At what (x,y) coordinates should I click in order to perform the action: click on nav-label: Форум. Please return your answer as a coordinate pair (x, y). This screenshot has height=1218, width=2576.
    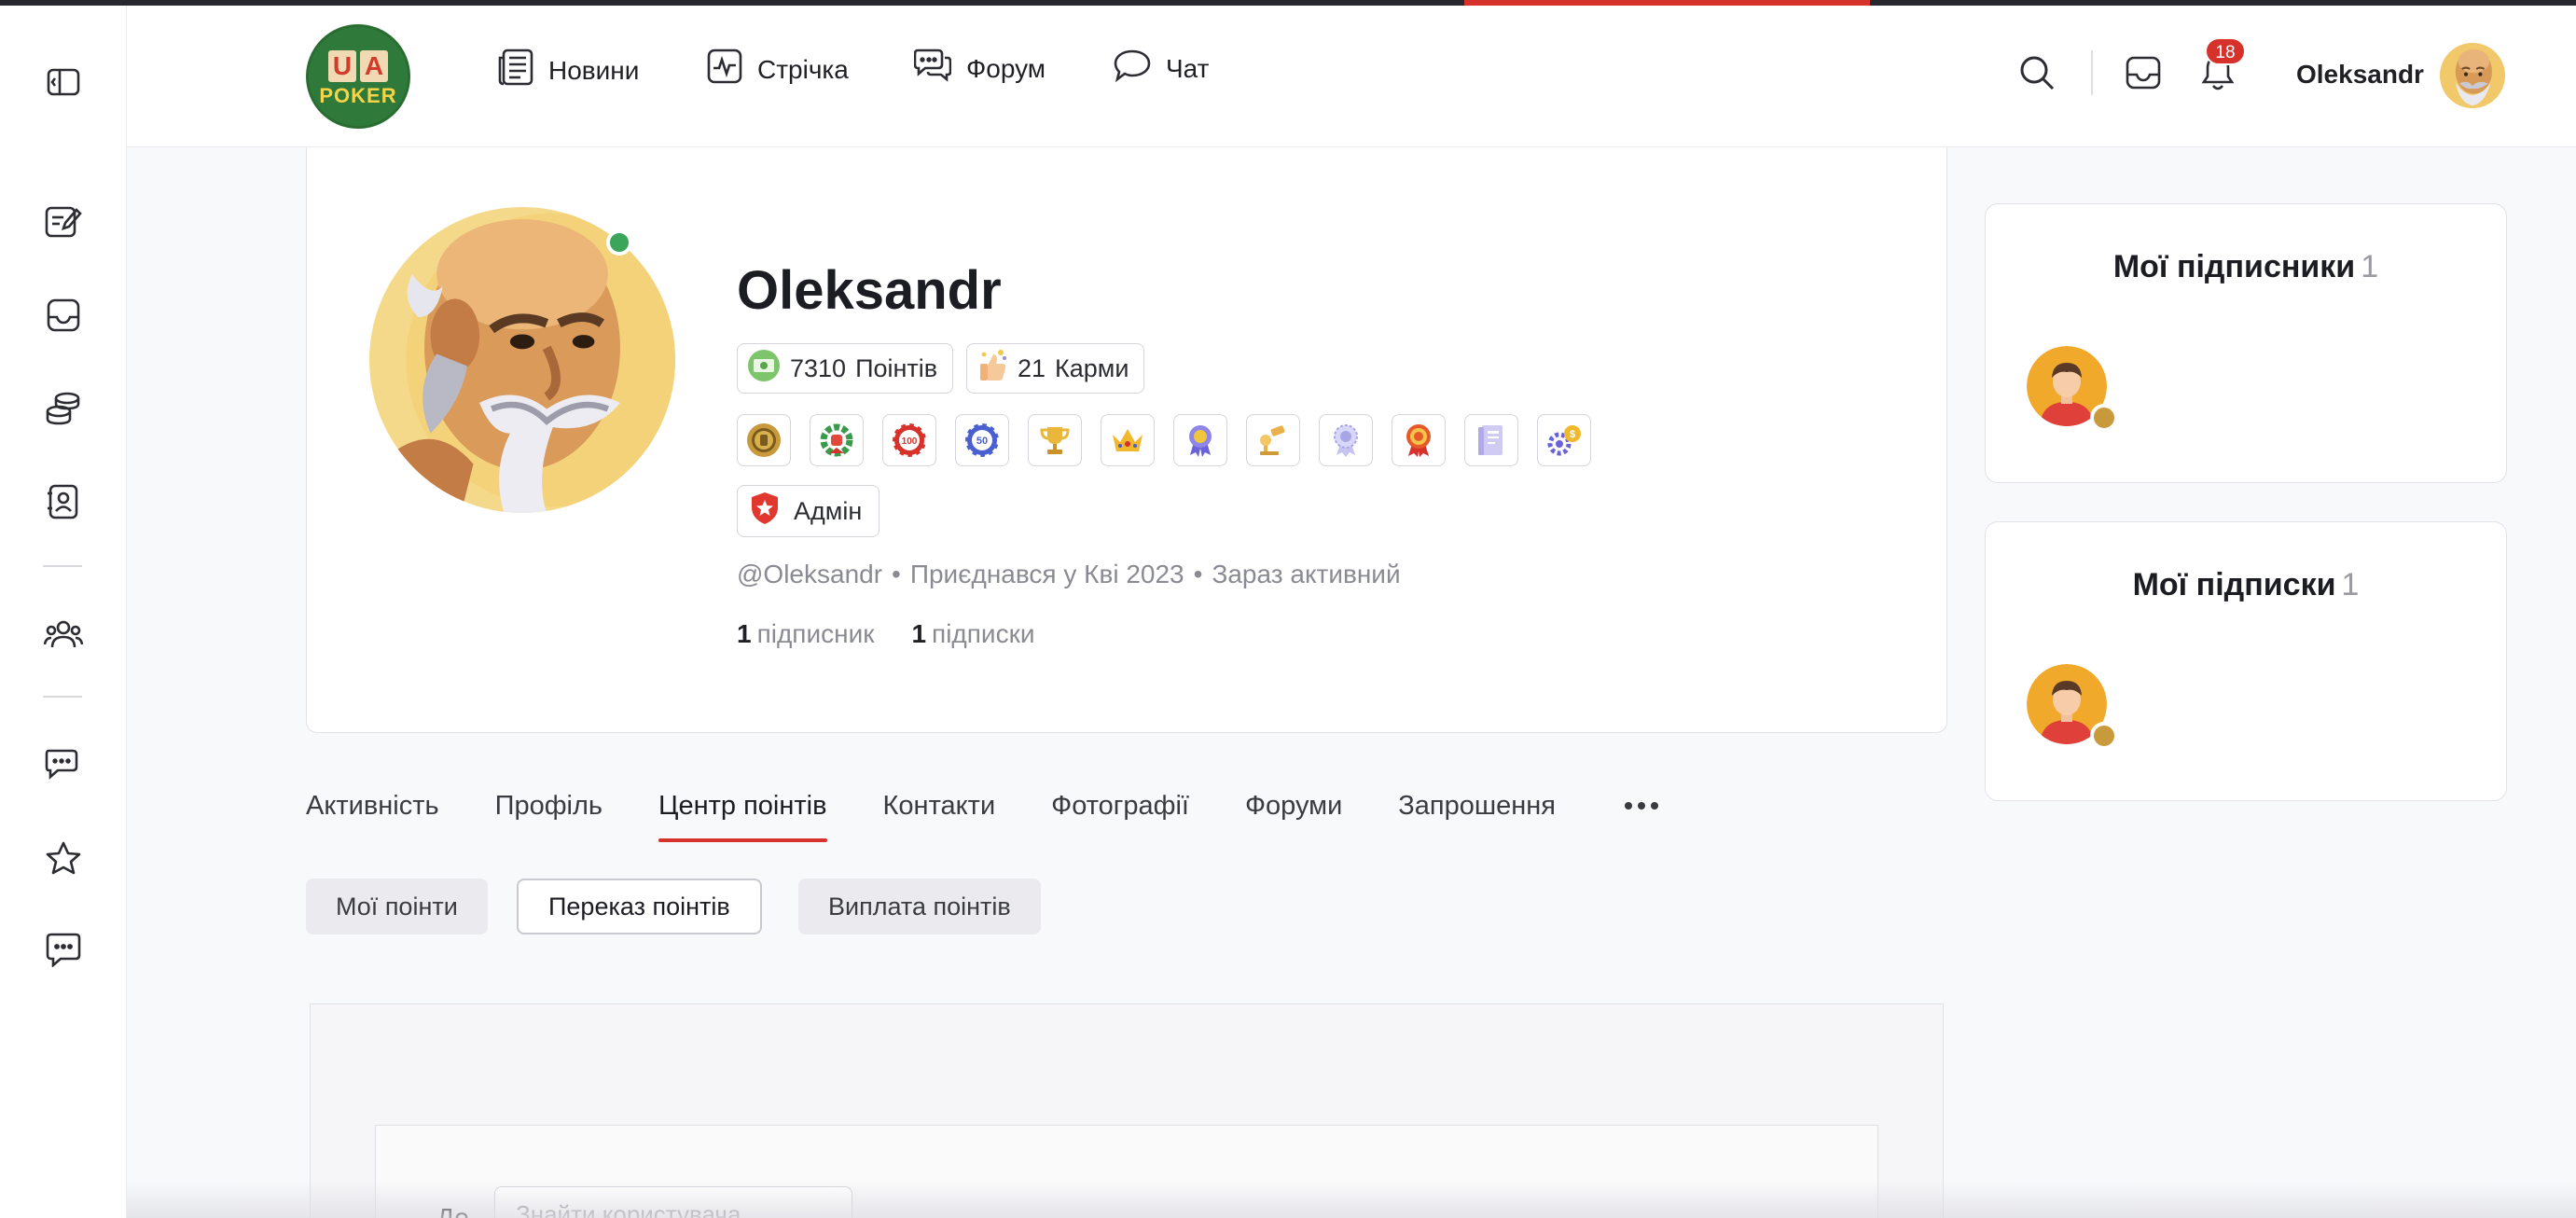
    Looking at the image, I should click on (1006, 68).